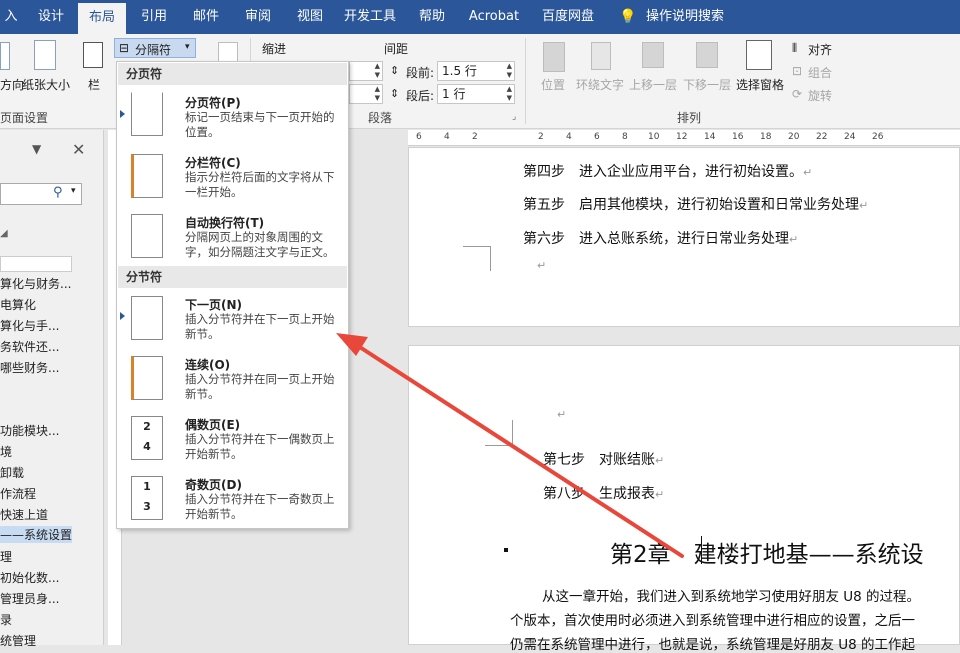 This screenshot has height=653, width=960. What do you see at coordinates (352, 344) in the screenshot?
I see `arrow-head` at bounding box center [352, 344].